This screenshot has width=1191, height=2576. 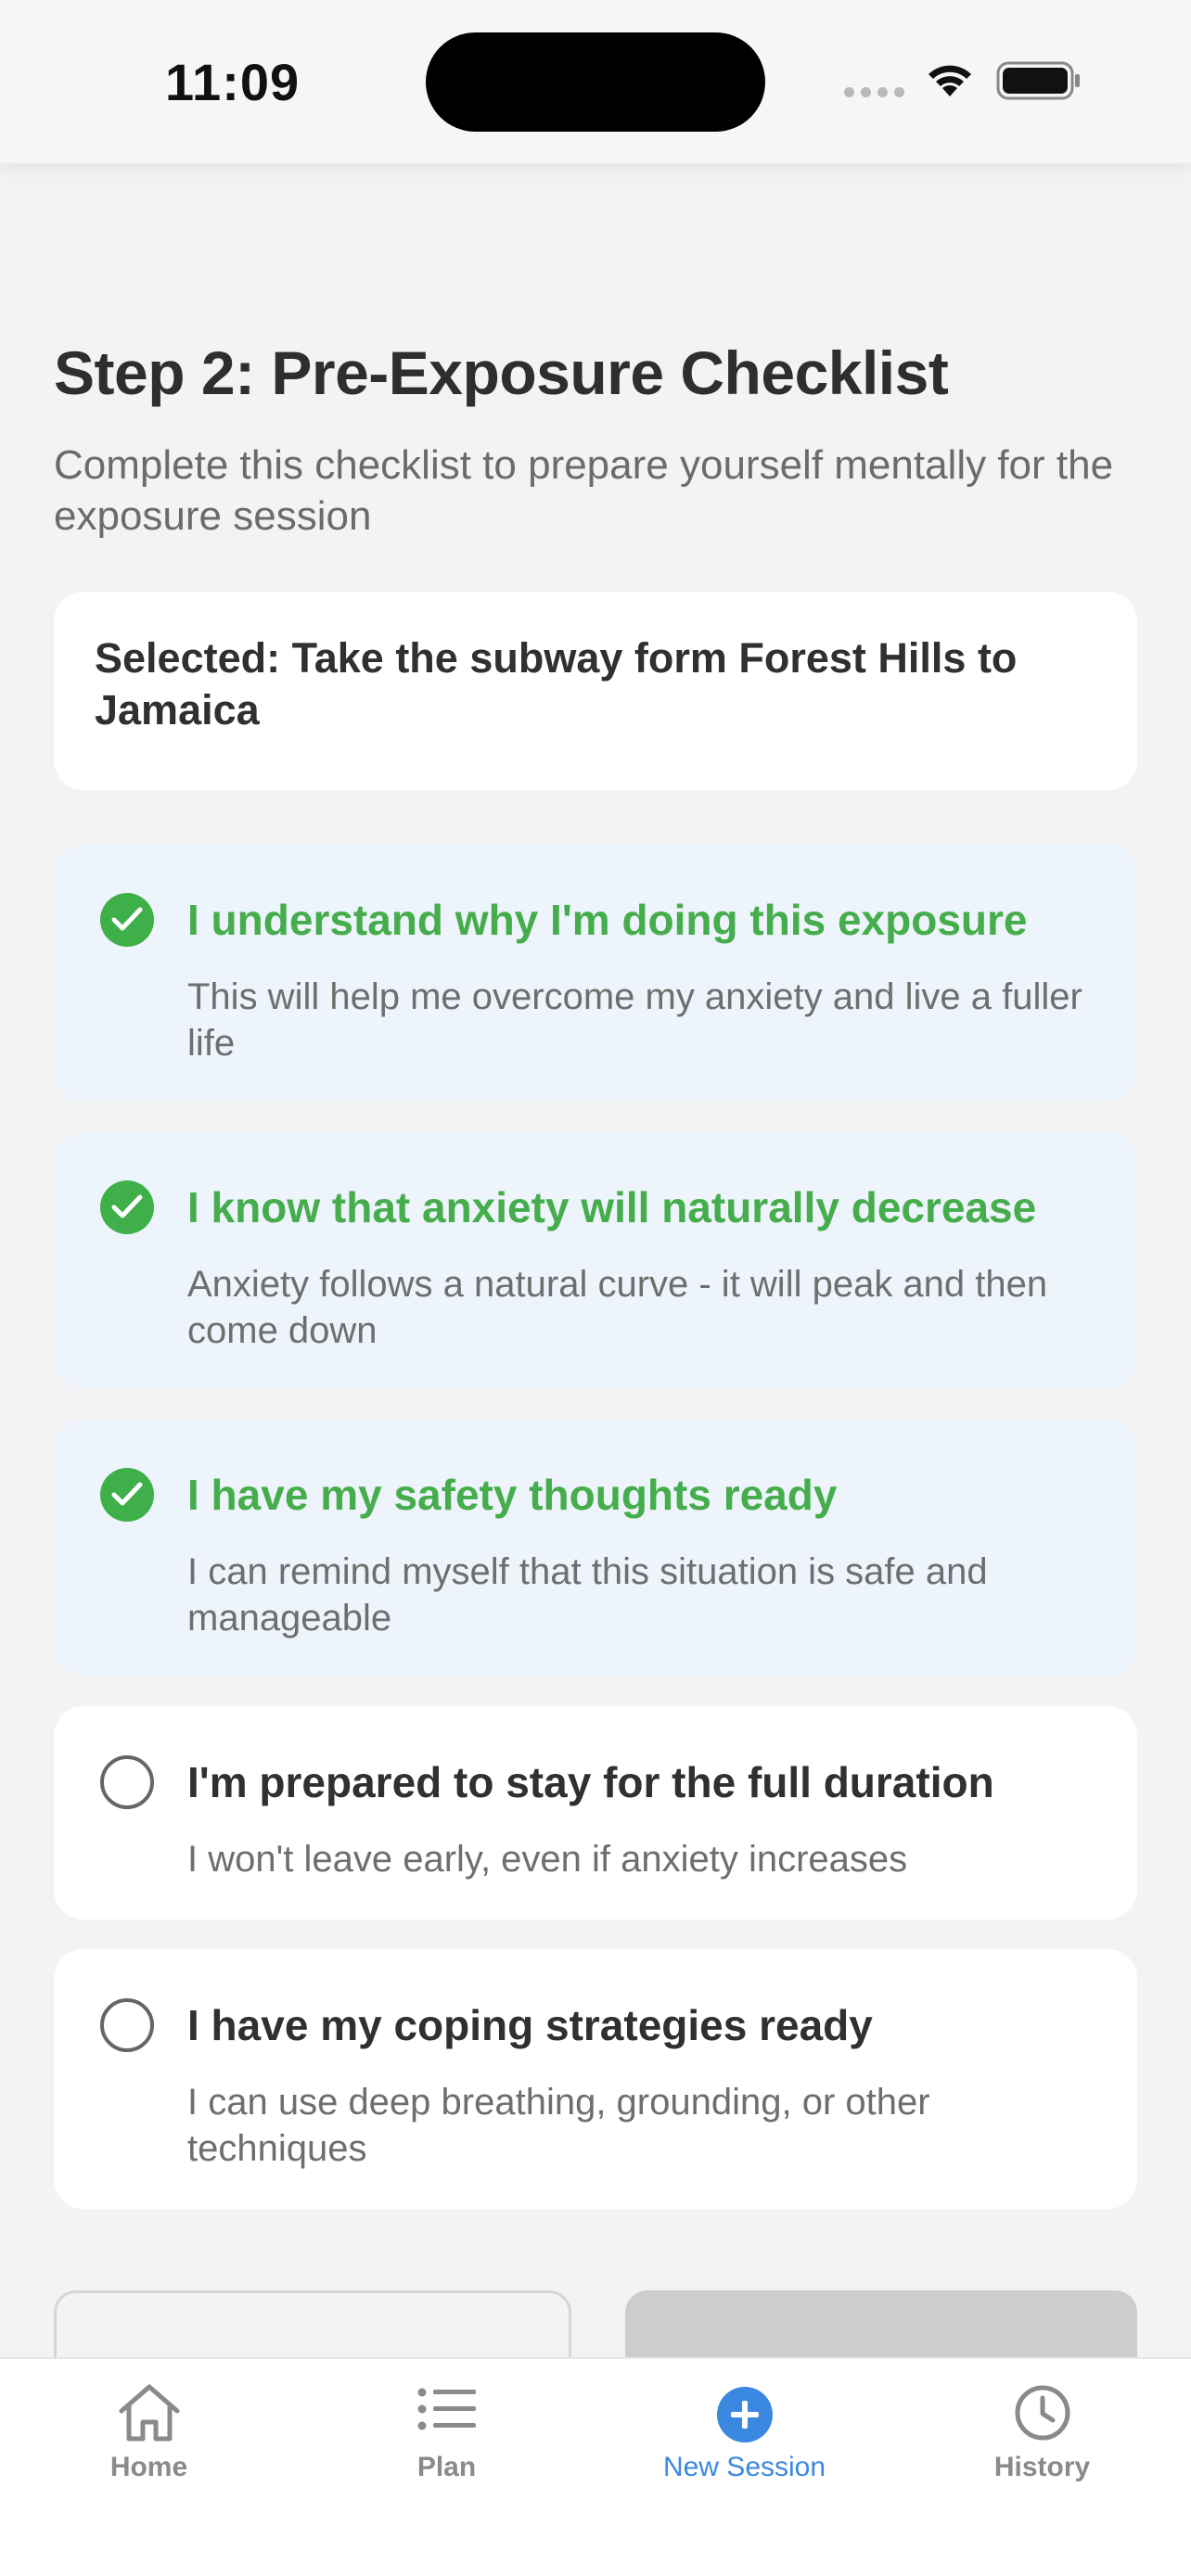 What do you see at coordinates (1042, 2413) in the screenshot?
I see `clock-icon` at bounding box center [1042, 2413].